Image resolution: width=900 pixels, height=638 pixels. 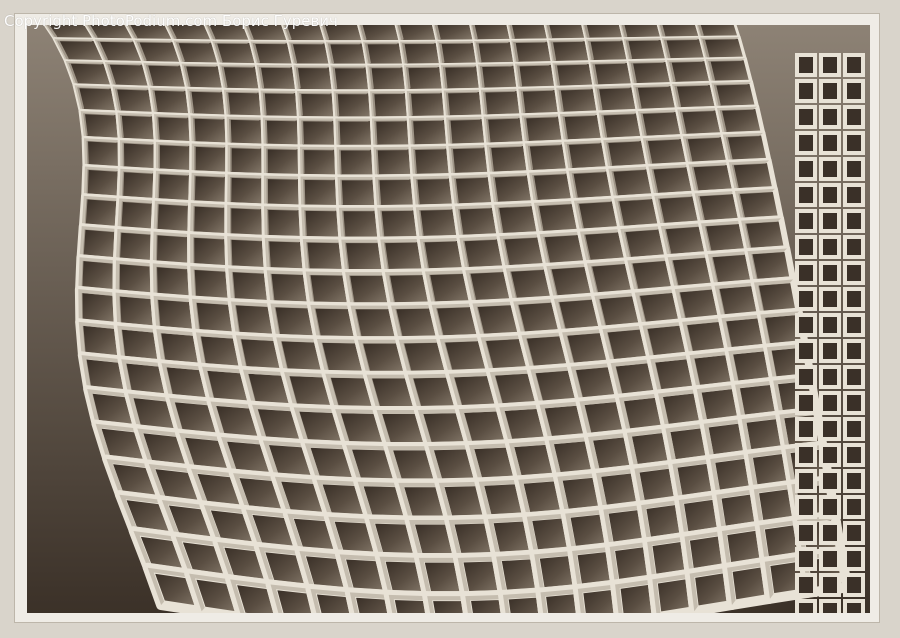 I want to click on right-side-grid, so click(x=830, y=333).